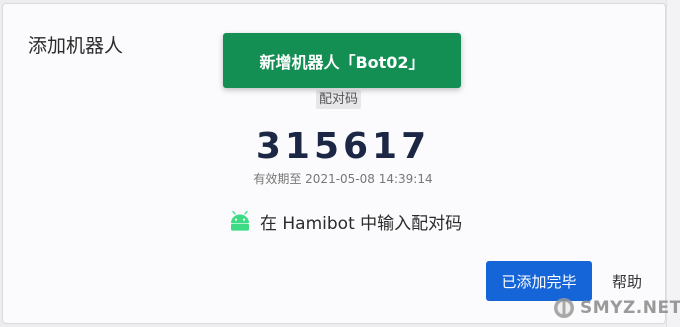  What do you see at coordinates (339, 99) in the screenshot?
I see `pairing-code-label: 配对码` at bounding box center [339, 99].